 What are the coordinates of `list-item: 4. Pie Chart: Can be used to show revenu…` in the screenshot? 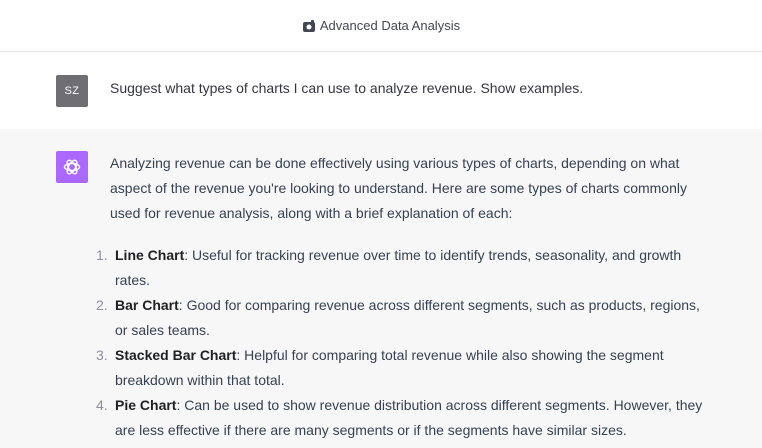 It's located at (403, 418).